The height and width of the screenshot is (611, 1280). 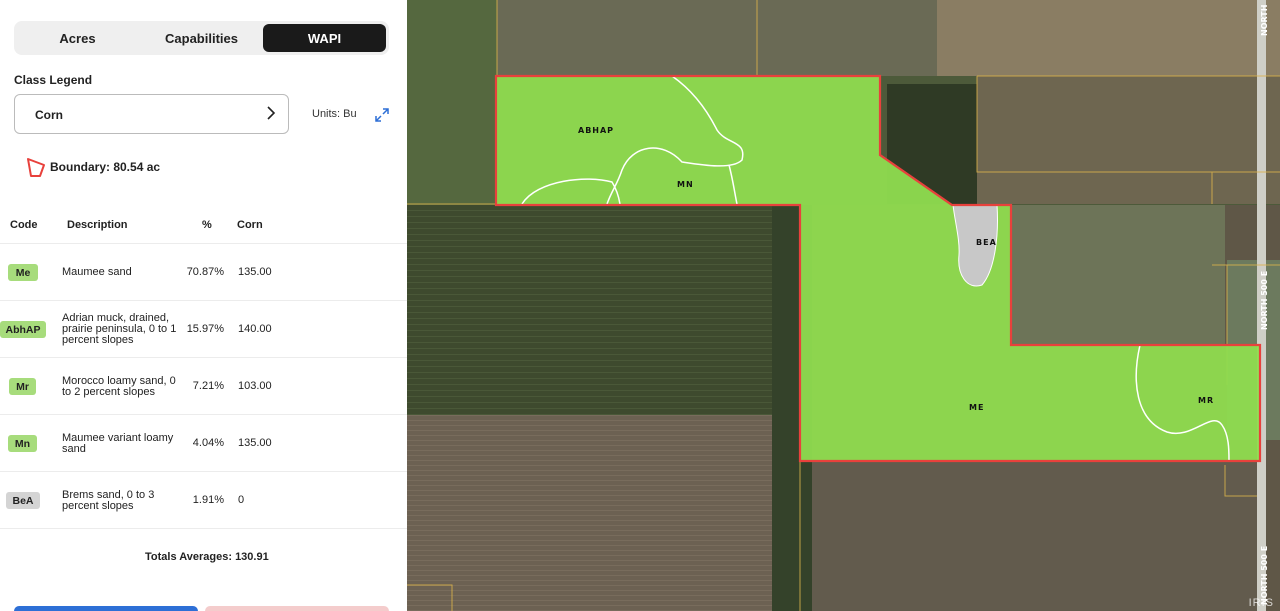 I want to click on soil-code-badge: BeA, so click(x=23, y=500).